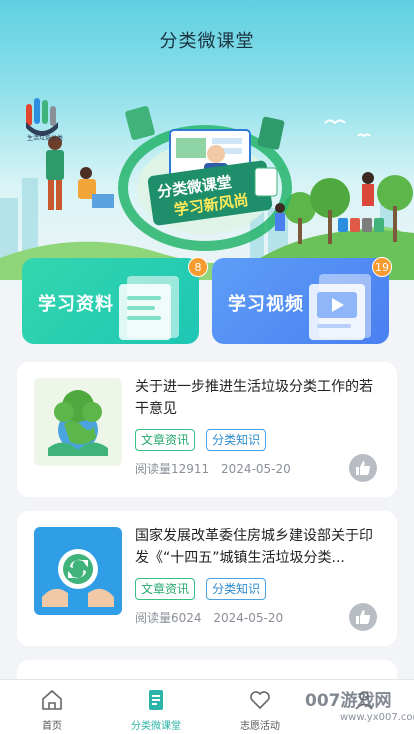 This screenshot has width=414, height=734. I want to click on home-icon, so click(52, 699).